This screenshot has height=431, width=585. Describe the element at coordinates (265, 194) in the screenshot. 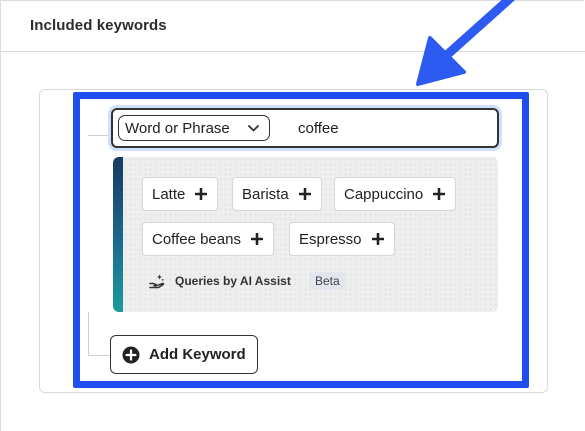

I see `chip-label: Barista` at that location.